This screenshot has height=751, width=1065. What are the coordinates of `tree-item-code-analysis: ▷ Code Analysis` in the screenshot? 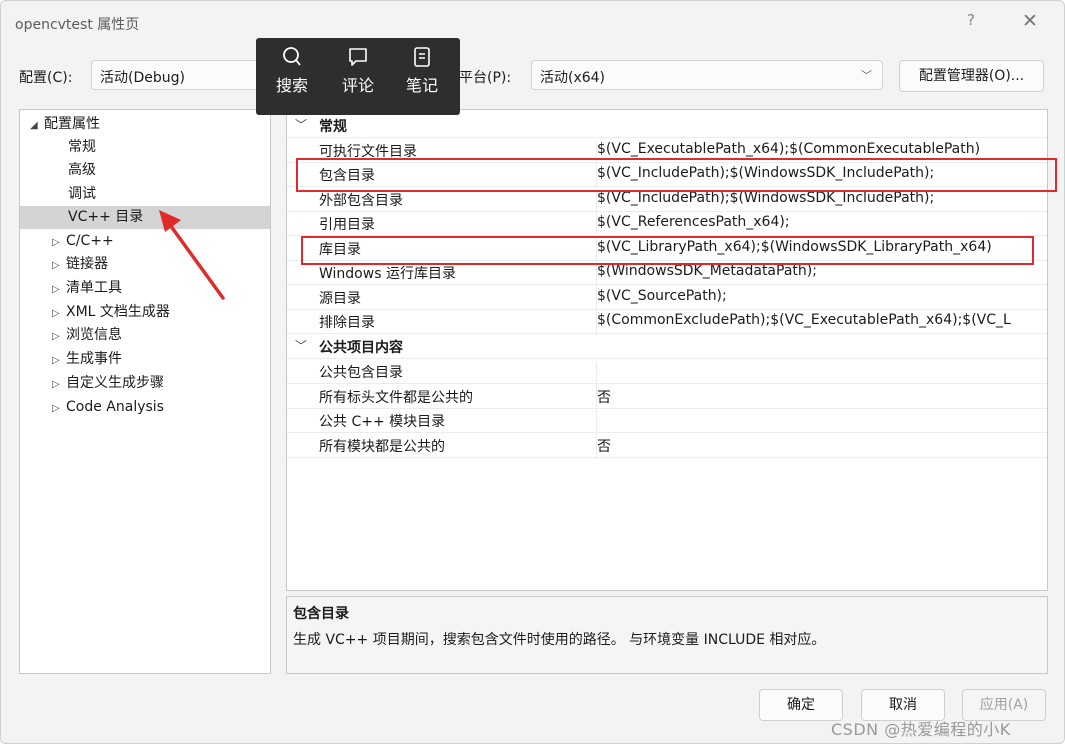 It's located at (145, 407).